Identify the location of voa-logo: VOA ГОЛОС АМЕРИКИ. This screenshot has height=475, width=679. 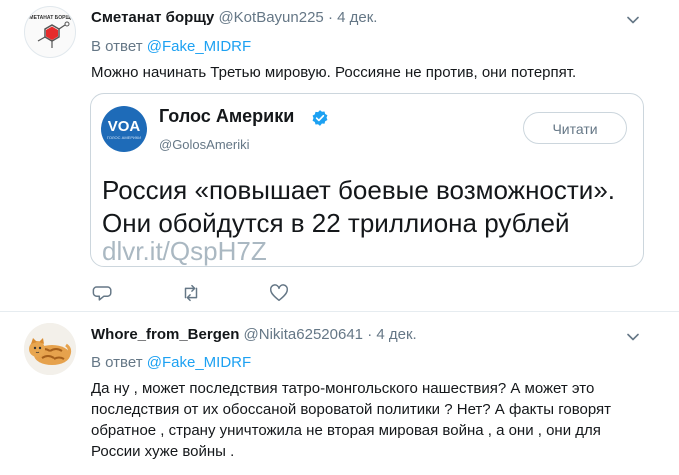
(124, 129).